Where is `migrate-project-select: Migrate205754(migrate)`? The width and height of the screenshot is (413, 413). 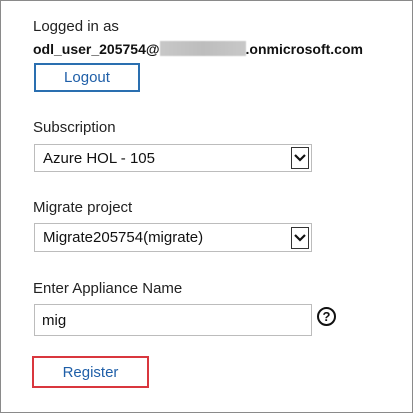
migrate-project-select: Migrate205754(migrate) is located at coordinates (173, 237).